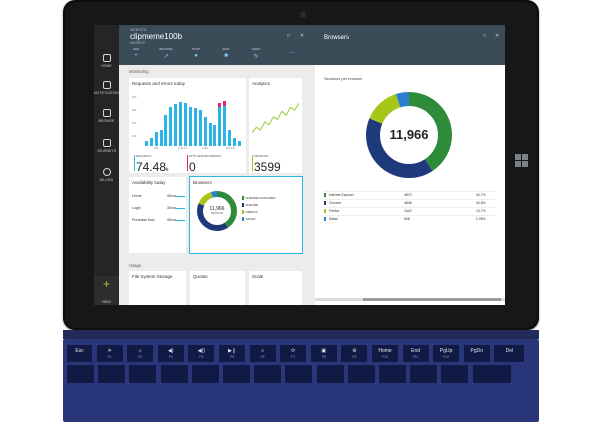  I want to click on sidebar-item-browse: BROWSE, so click(106, 116).